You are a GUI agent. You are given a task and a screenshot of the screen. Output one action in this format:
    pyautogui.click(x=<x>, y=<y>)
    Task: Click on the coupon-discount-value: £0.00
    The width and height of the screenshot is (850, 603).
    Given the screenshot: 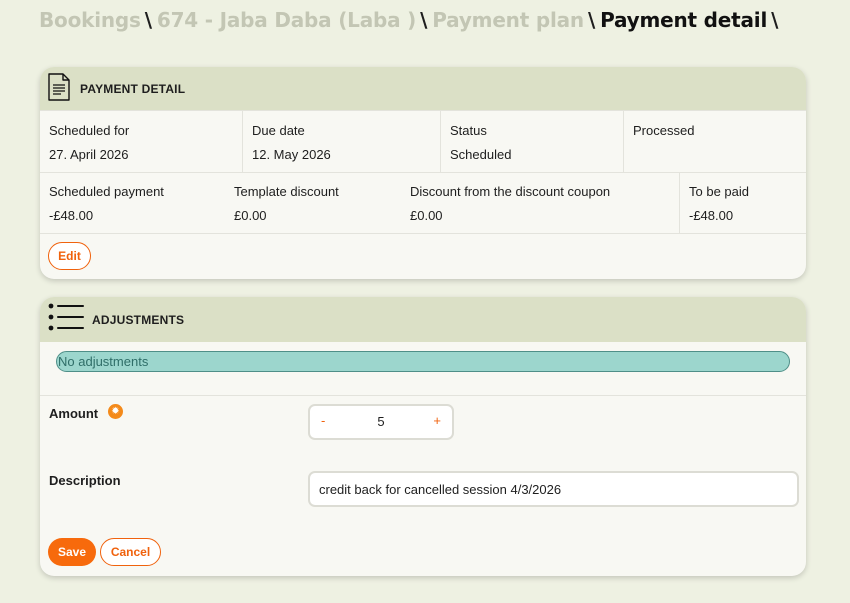 What is the action you would take?
    pyautogui.click(x=426, y=215)
    